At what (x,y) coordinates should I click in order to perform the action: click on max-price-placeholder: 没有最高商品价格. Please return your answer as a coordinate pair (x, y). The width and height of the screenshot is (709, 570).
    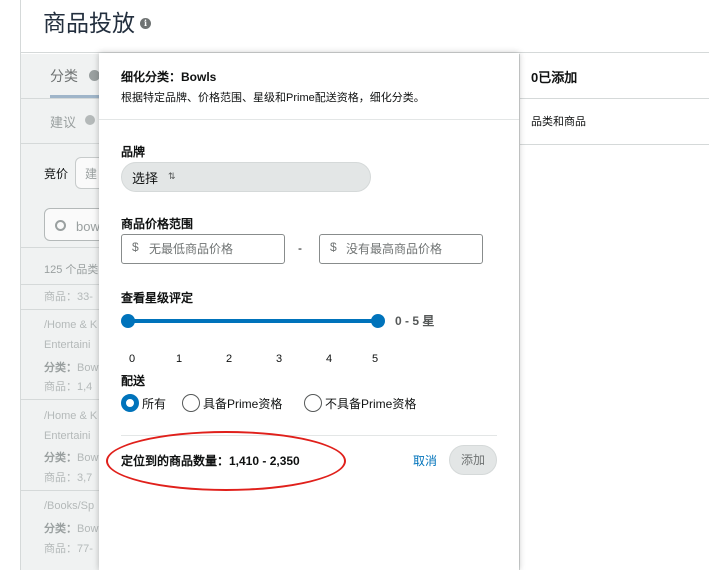
    Looking at the image, I should click on (394, 249).